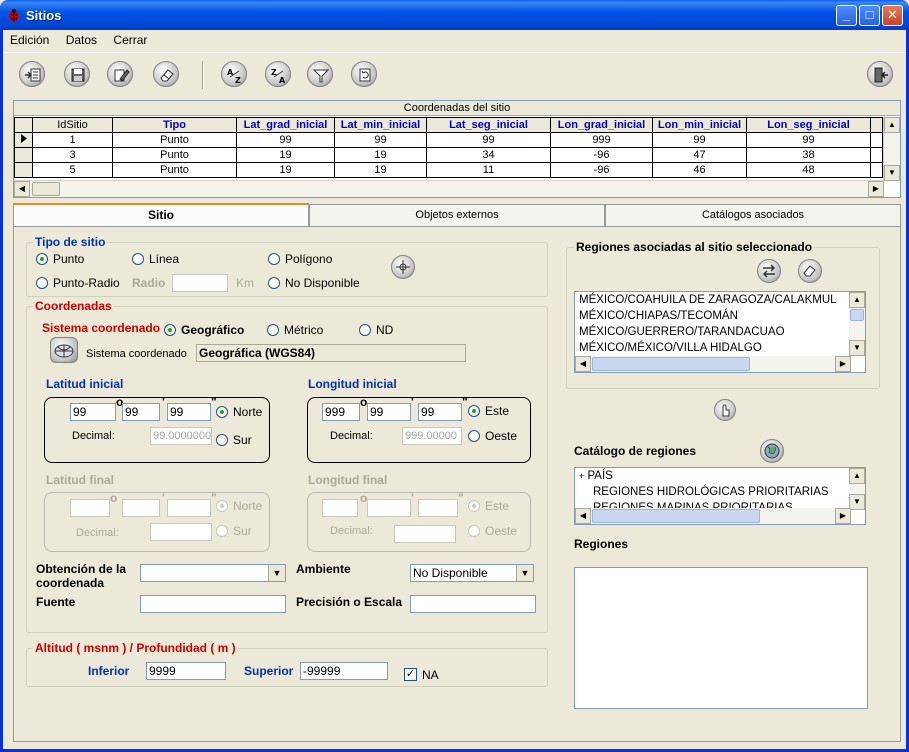 The height and width of the screenshot is (752, 909). I want to click on superior-input: -99999, so click(344, 671).